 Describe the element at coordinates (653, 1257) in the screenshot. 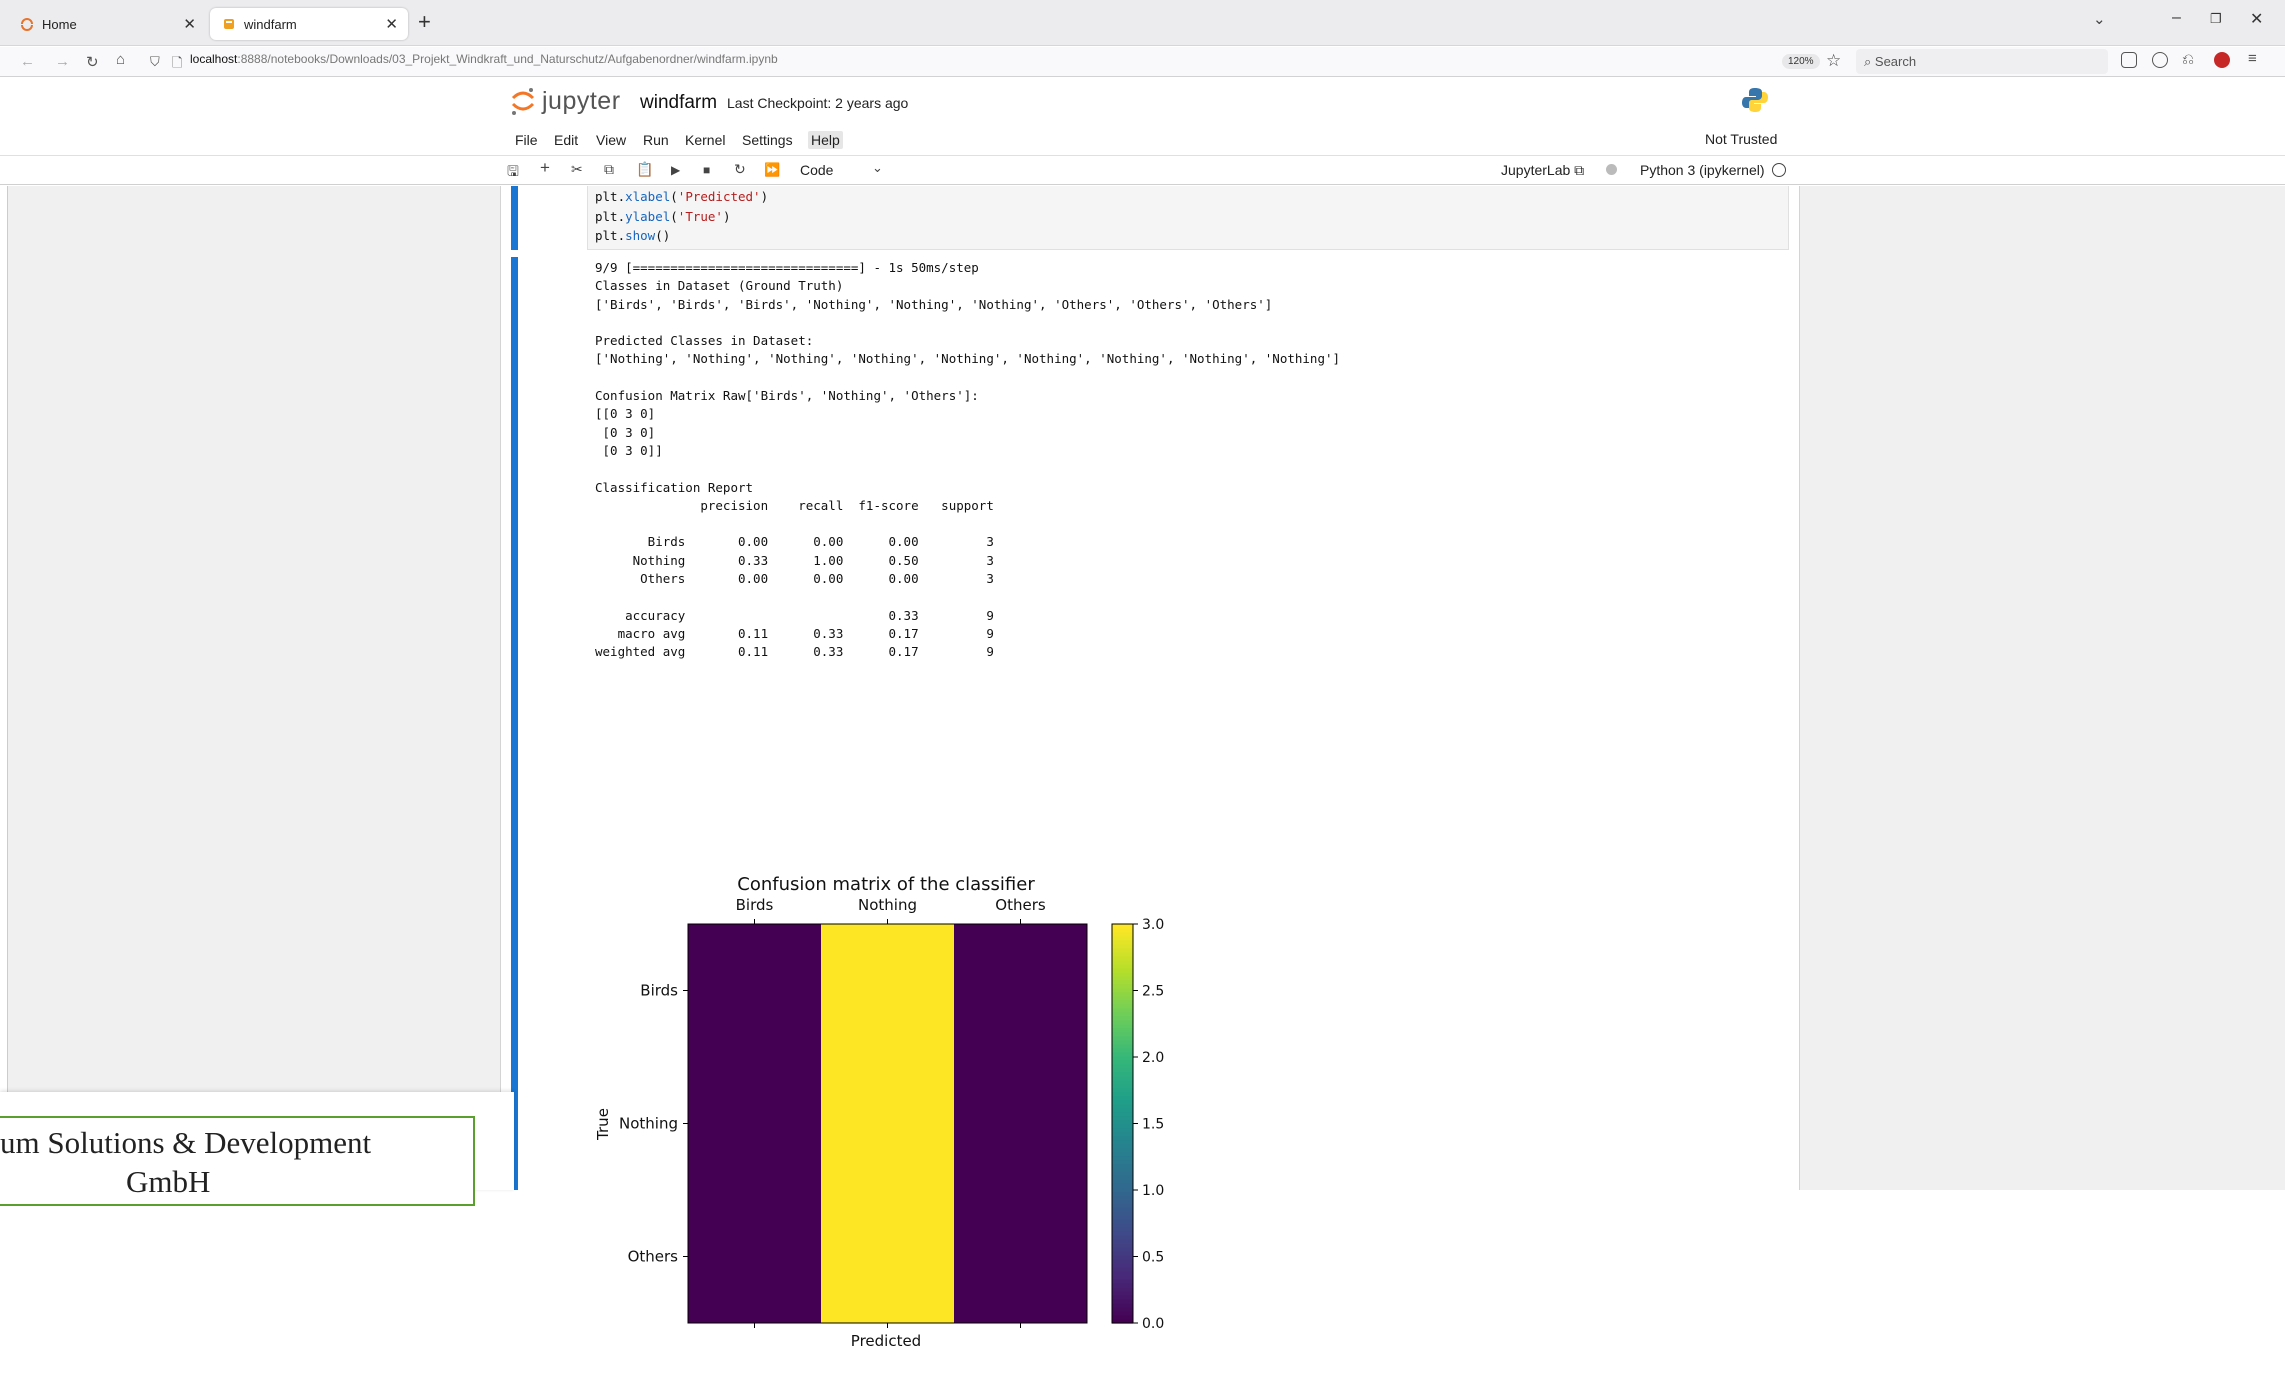

I see `y-tick-label: Others` at that location.